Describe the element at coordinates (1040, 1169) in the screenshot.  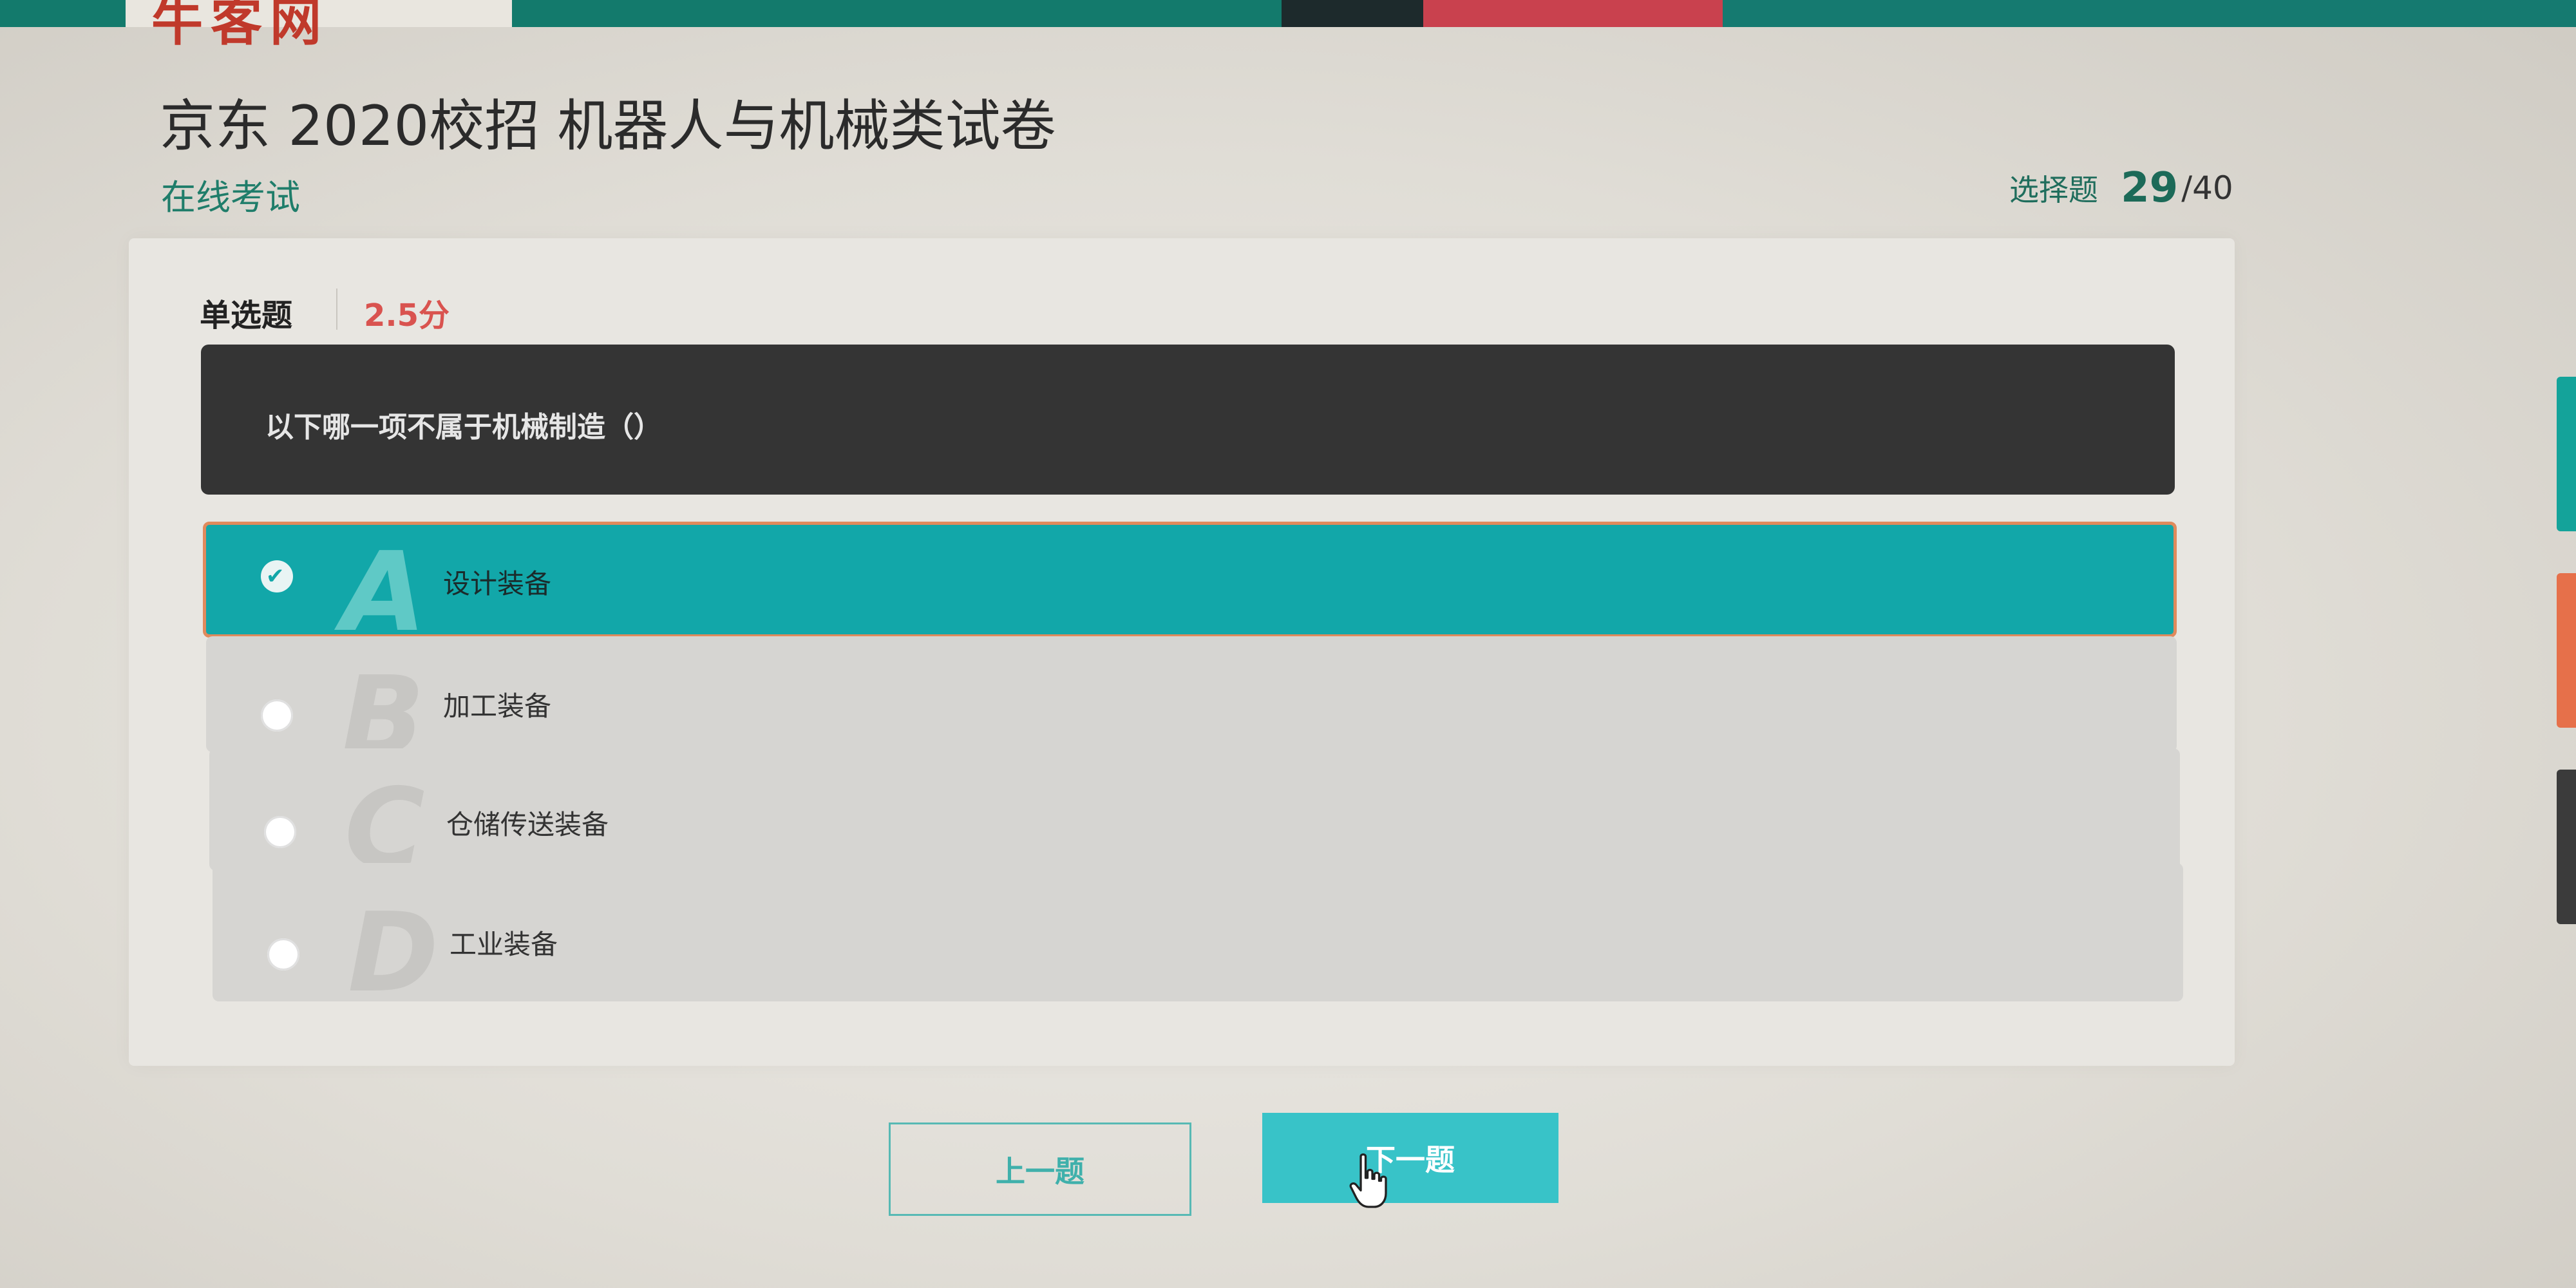
I see `prev-question-button: 上一题` at that location.